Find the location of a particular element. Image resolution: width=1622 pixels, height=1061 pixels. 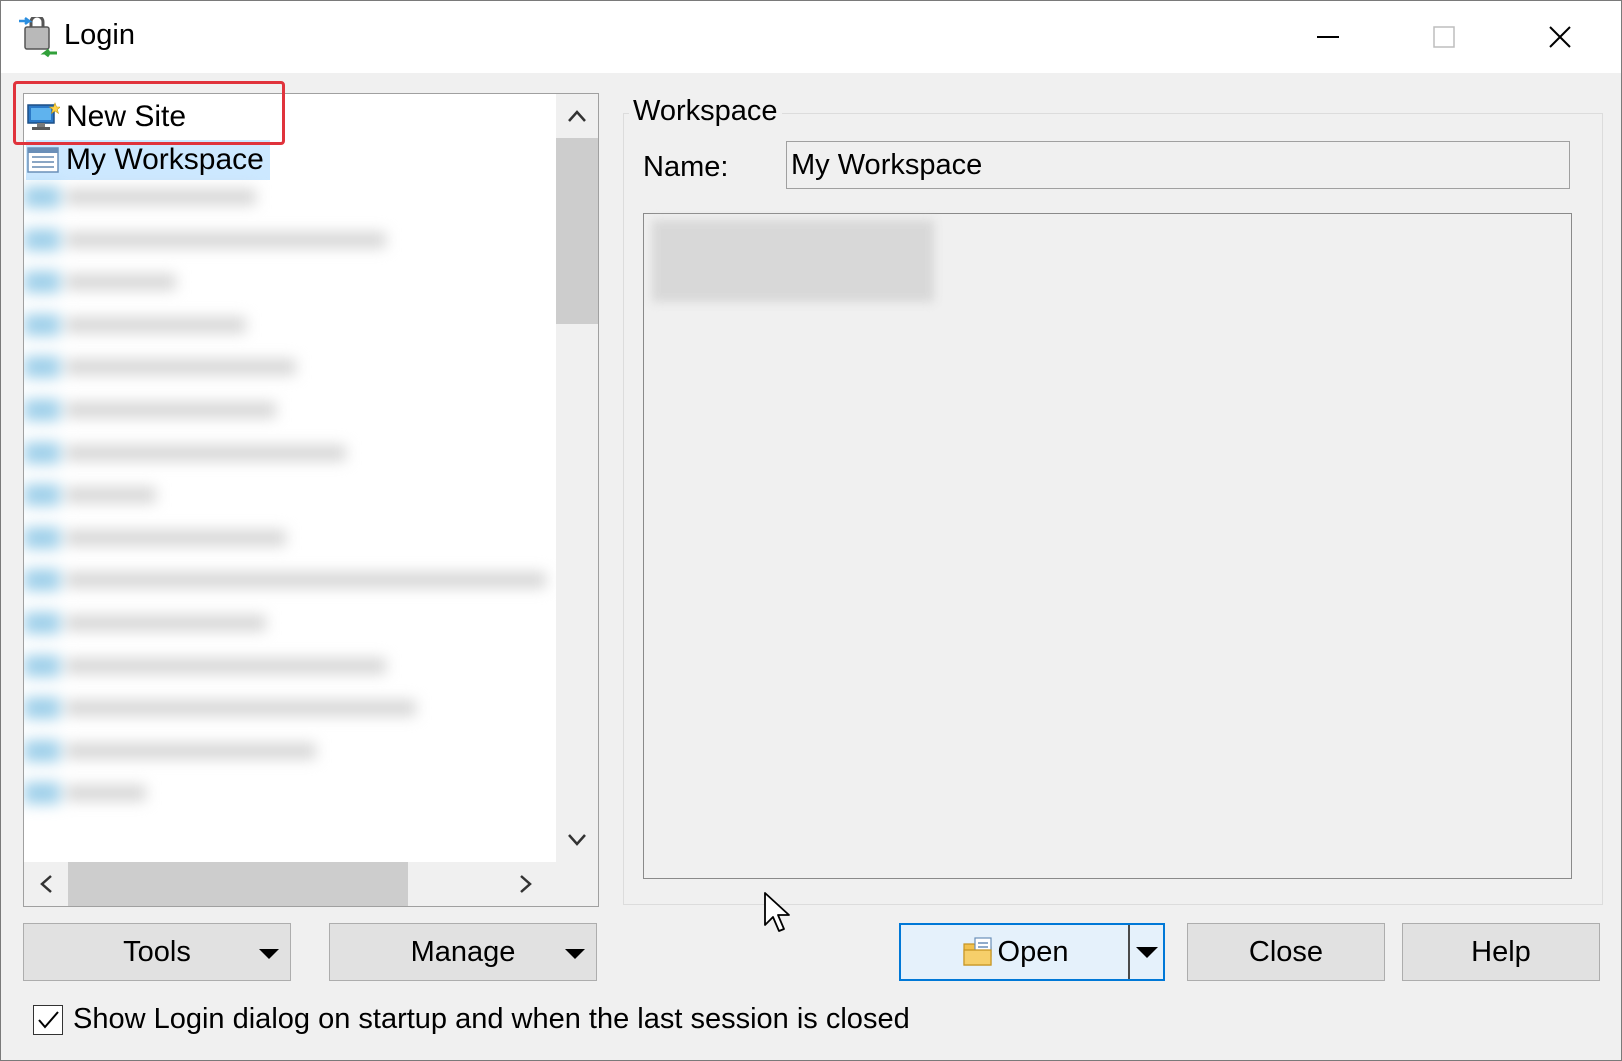

redacted-description is located at coordinates (793, 261).